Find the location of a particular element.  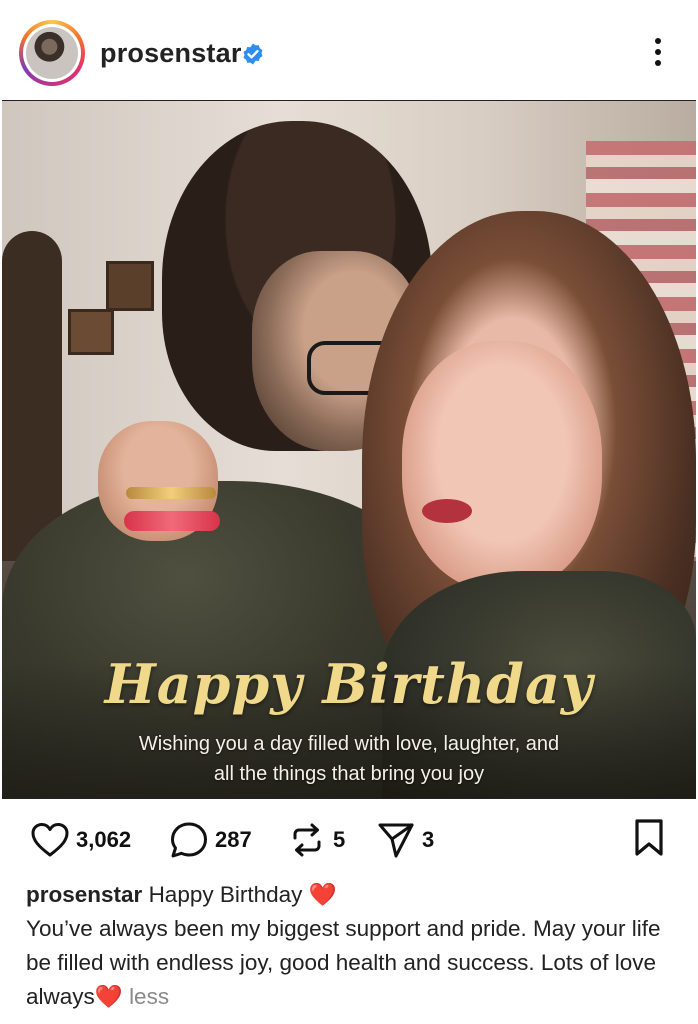

caption-first-line: Happy Birthday is located at coordinates (225, 894).